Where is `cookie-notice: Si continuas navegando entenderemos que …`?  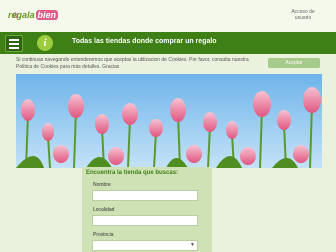 cookie-notice: Si continuas navegando entenderemos que … is located at coordinates (132, 63).